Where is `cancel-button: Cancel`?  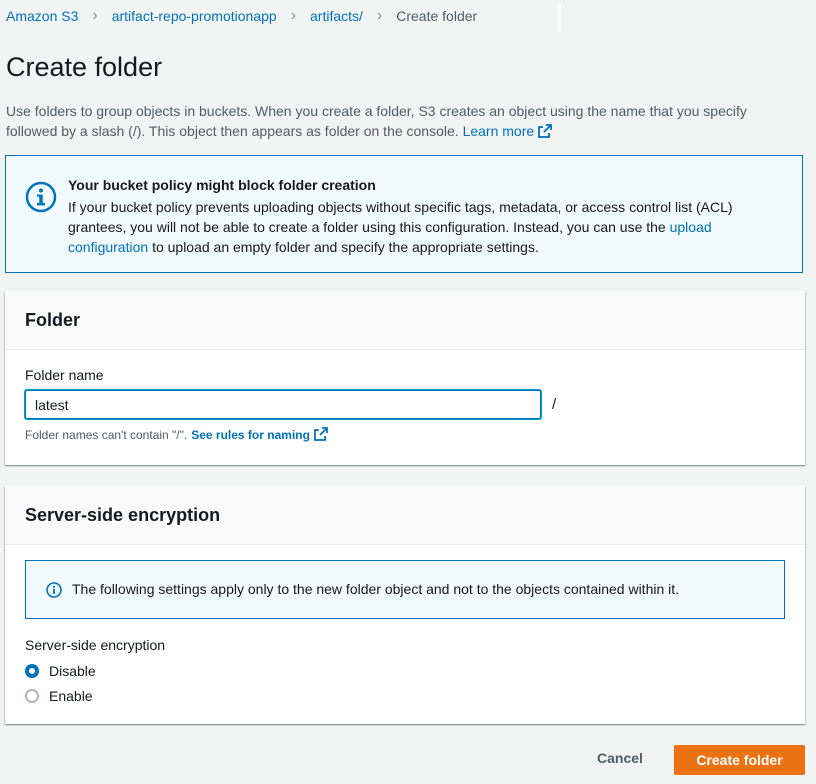 cancel-button: Cancel is located at coordinates (620, 758).